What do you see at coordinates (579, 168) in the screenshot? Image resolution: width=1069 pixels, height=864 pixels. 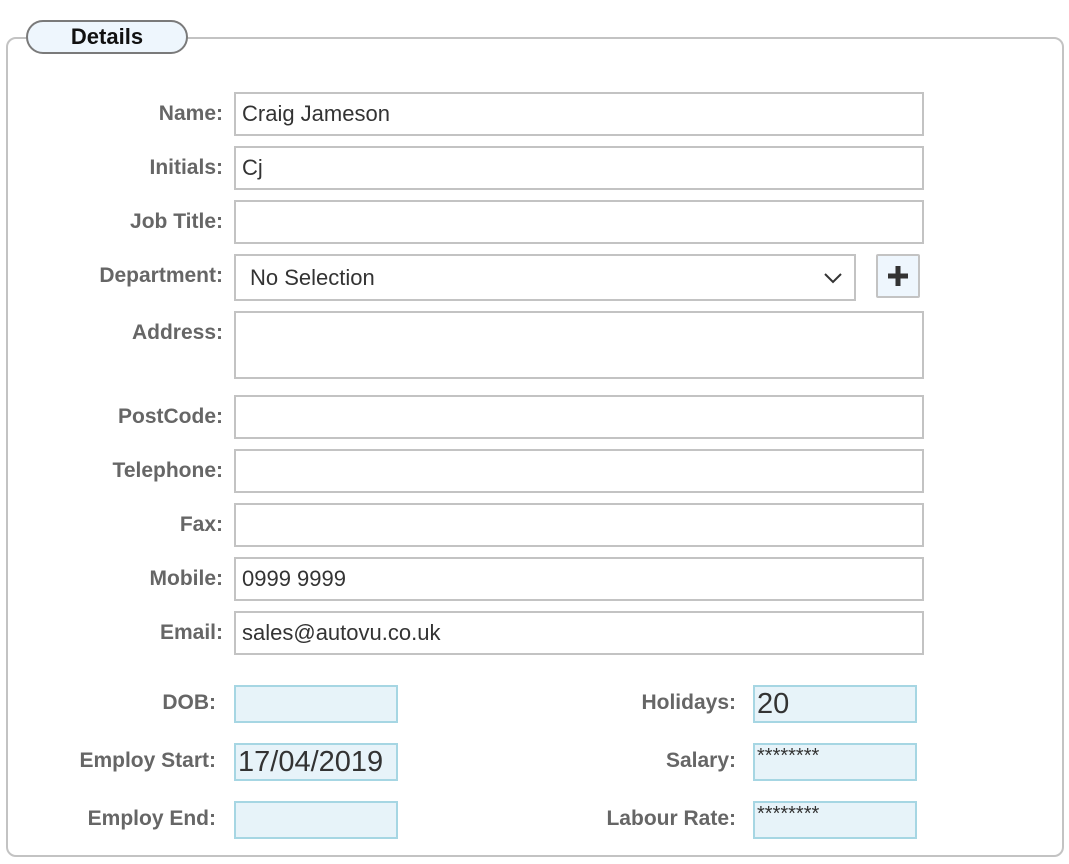 I see `initials-input: Cj` at bounding box center [579, 168].